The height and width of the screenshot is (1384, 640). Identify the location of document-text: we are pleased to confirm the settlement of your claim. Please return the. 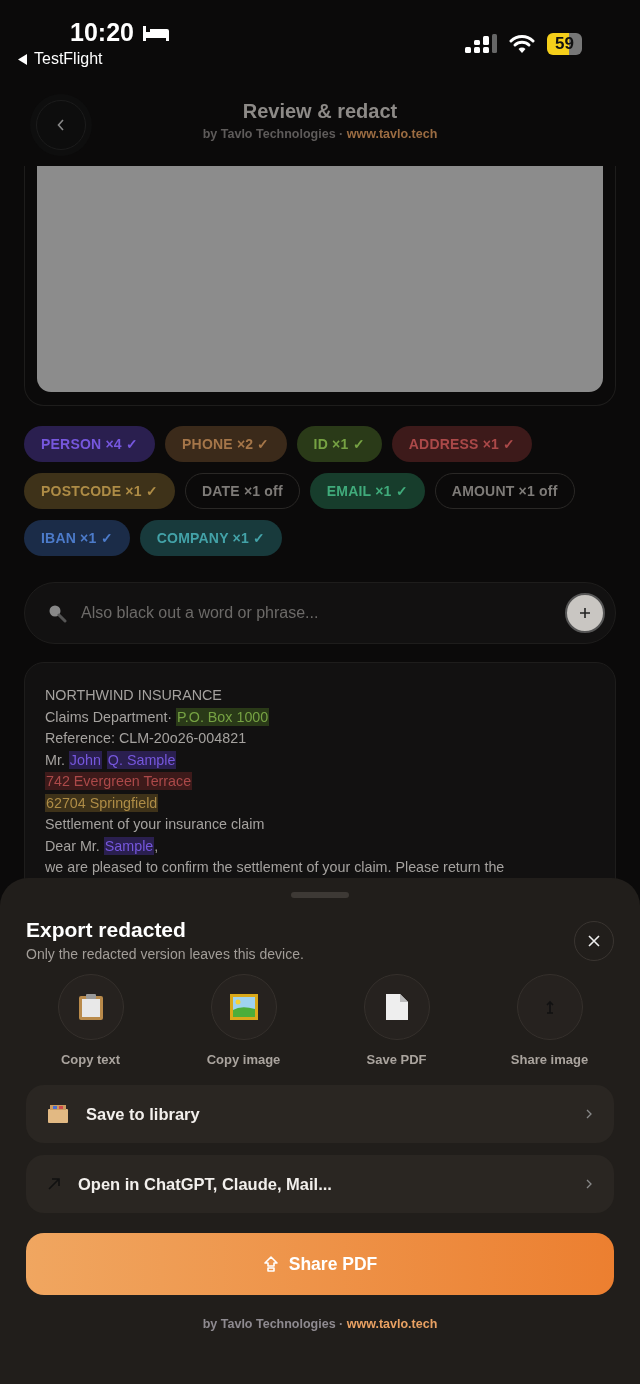
(275, 867).